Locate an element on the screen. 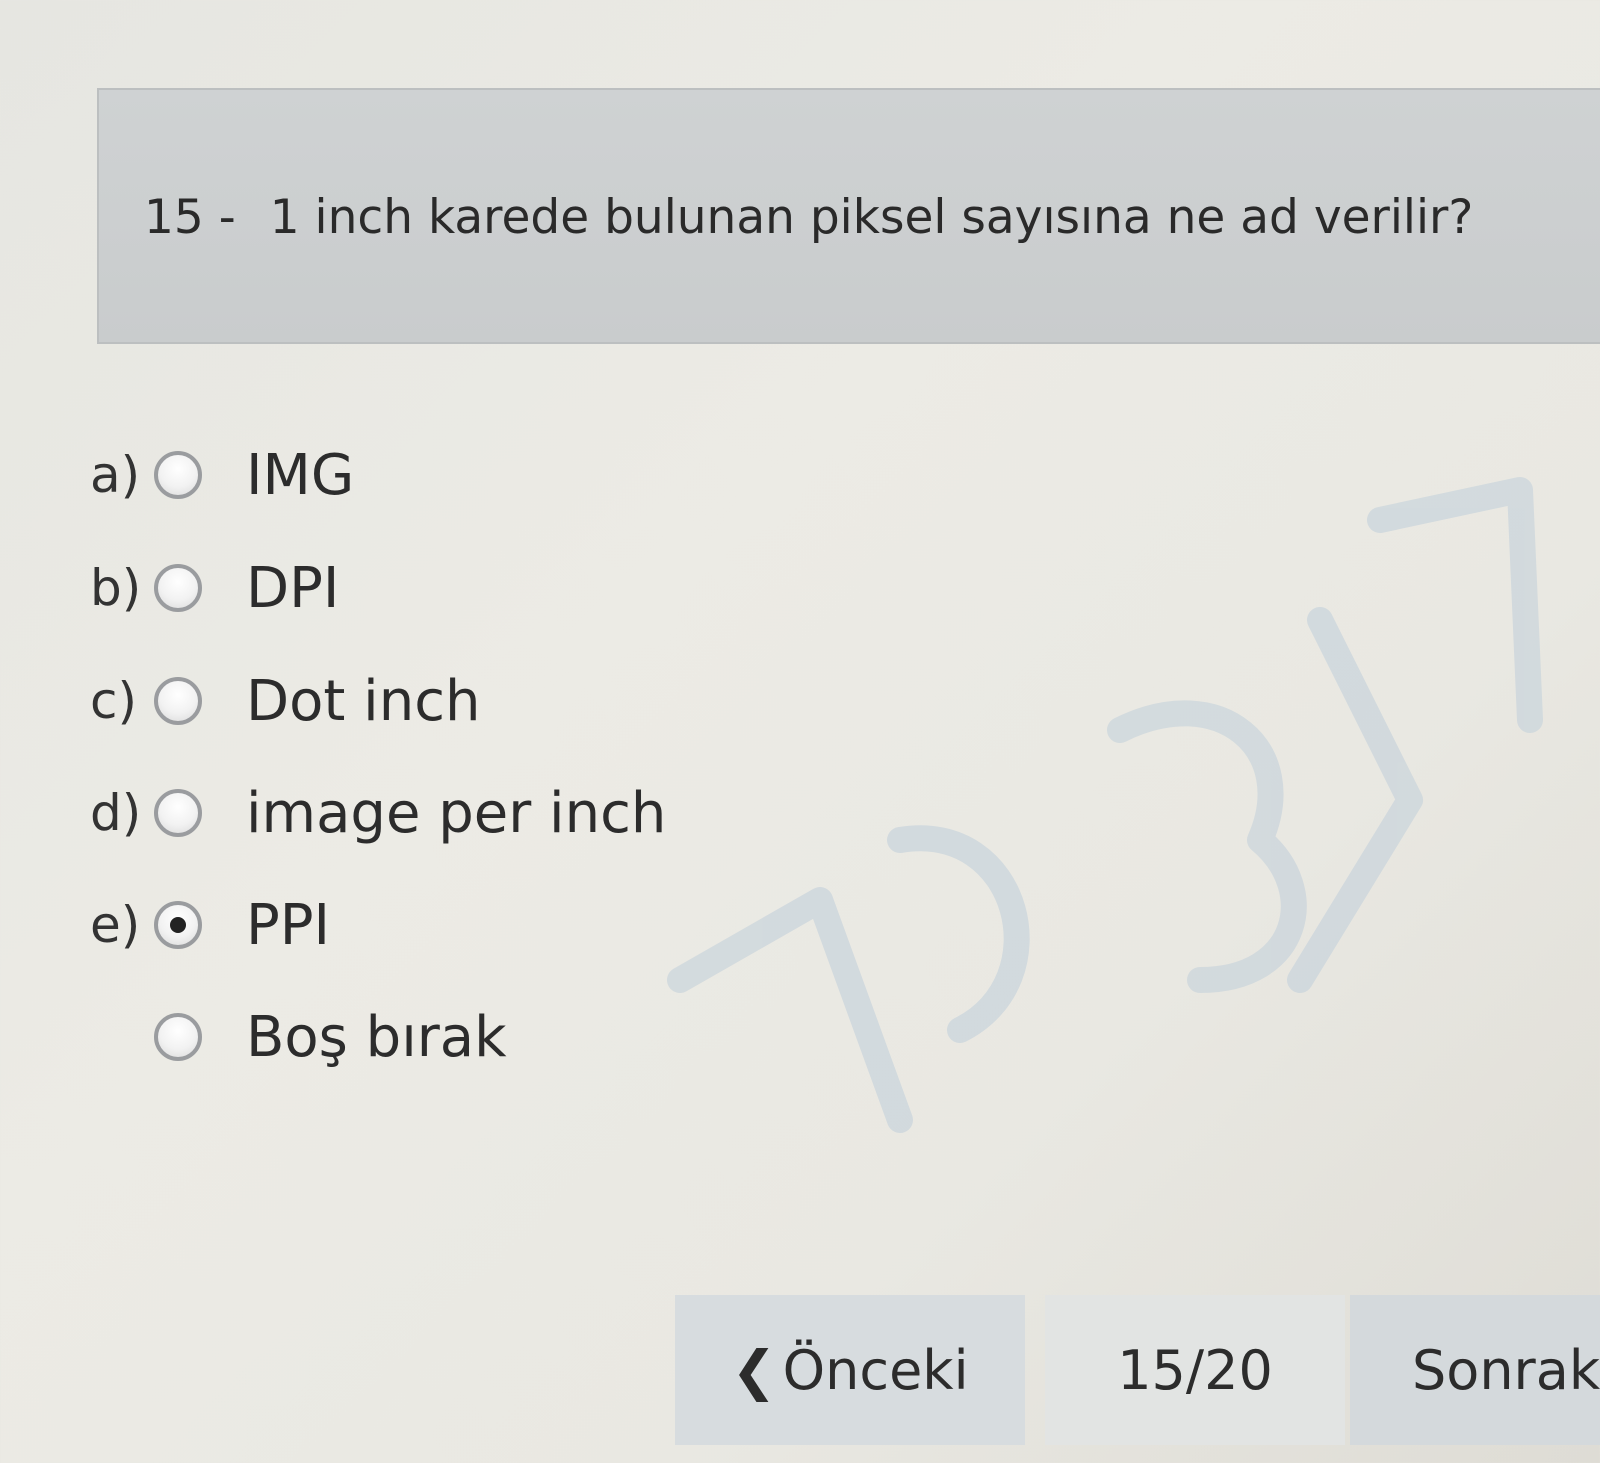 The height and width of the screenshot is (1463, 1600). option-b: b) DPI is located at coordinates (214, 588).